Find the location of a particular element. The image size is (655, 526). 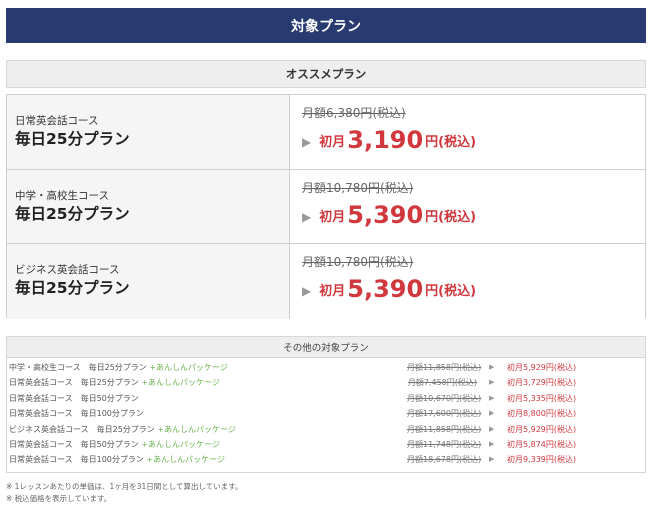

other-plan-first-month-price: 初月5,874円(税込) is located at coordinates (542, 444).